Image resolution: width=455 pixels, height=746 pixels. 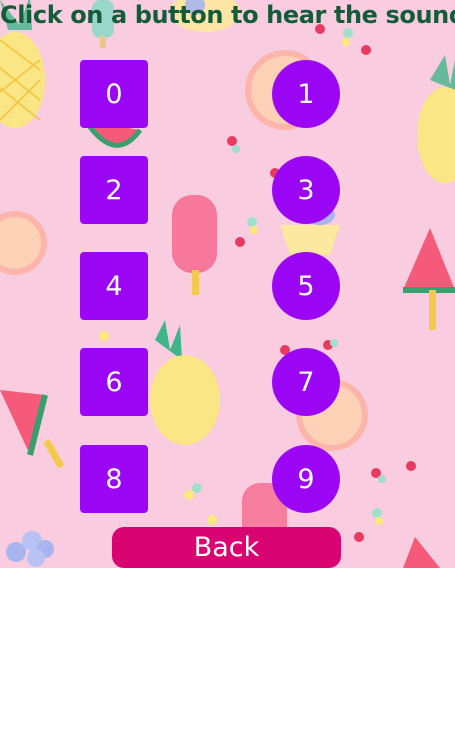 I want to click on button-0: 0, so click(x=114, y=94).